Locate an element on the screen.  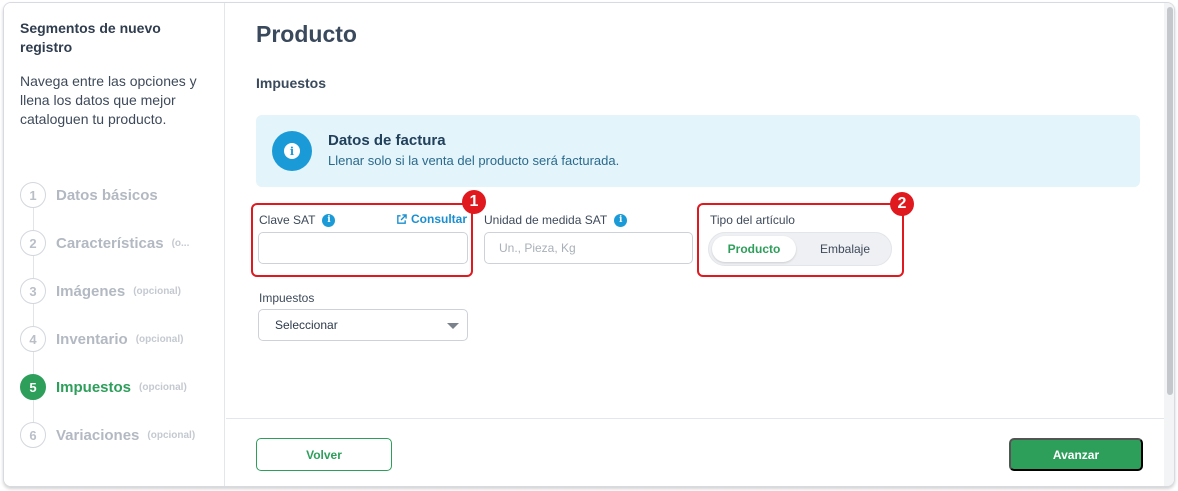
step-impuestos: 5 Impuestos (opcional) is located at coordinates (120, 387).